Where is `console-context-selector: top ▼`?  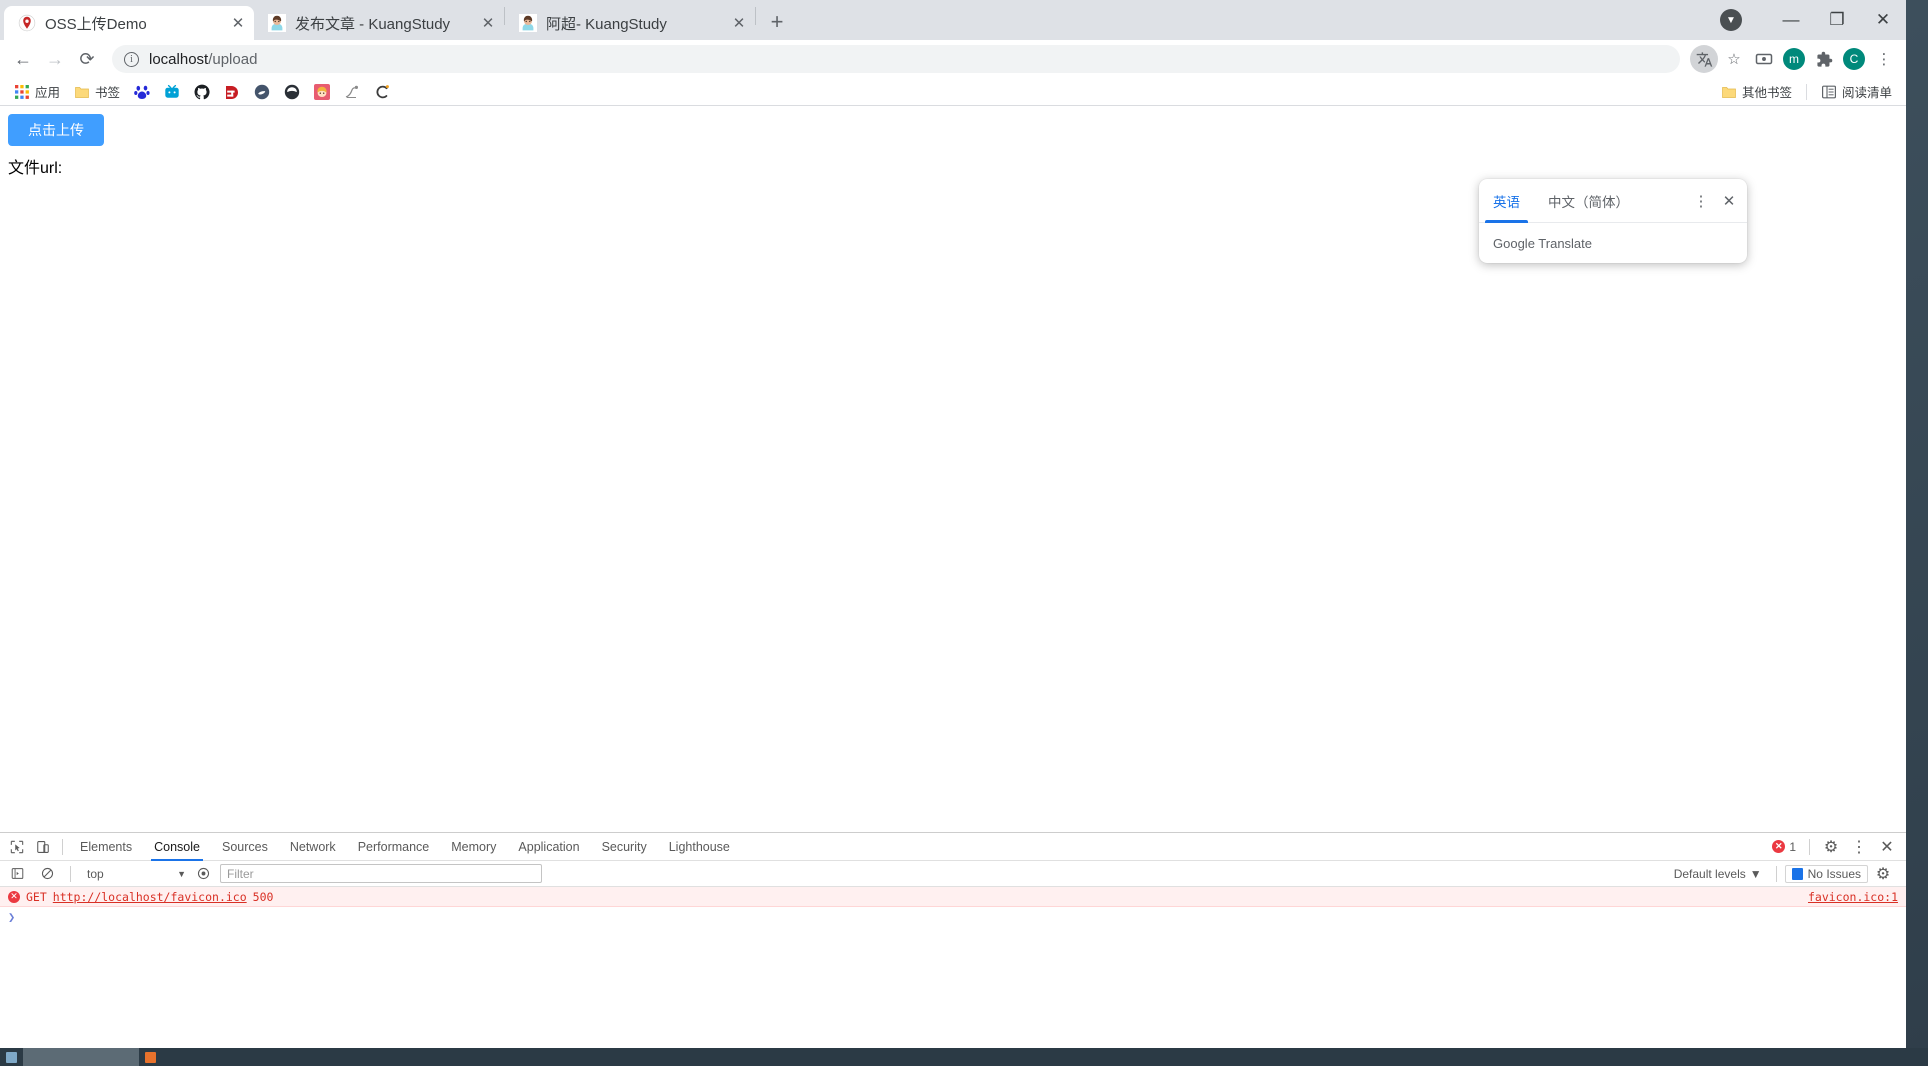
console-context-selector: top ▼ is located at coordinates (133, 874).